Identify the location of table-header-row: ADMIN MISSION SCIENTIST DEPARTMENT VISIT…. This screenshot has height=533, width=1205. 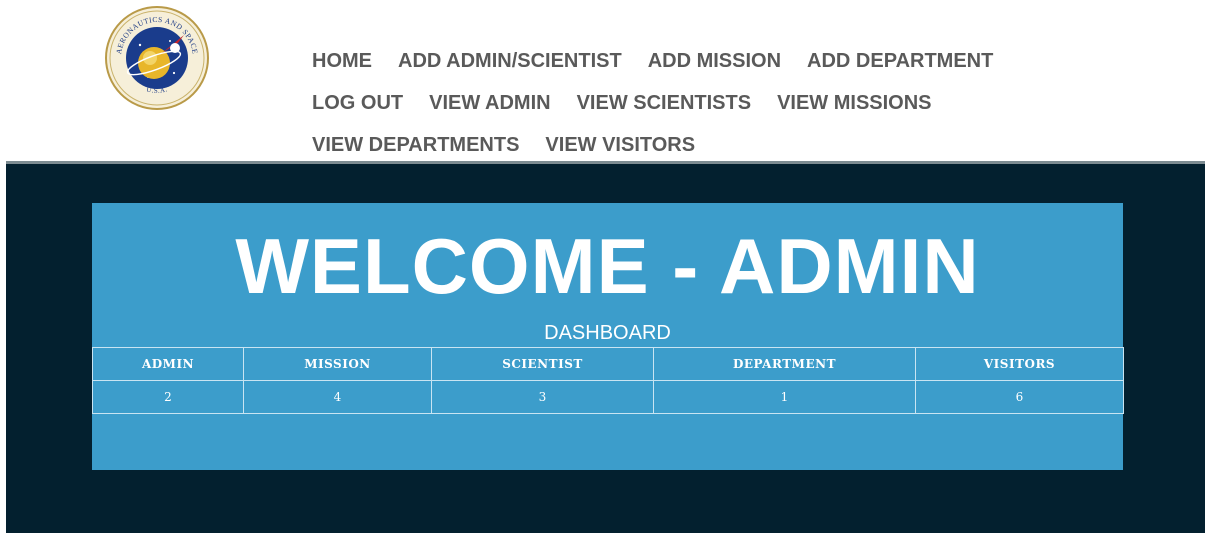
(608, 364).